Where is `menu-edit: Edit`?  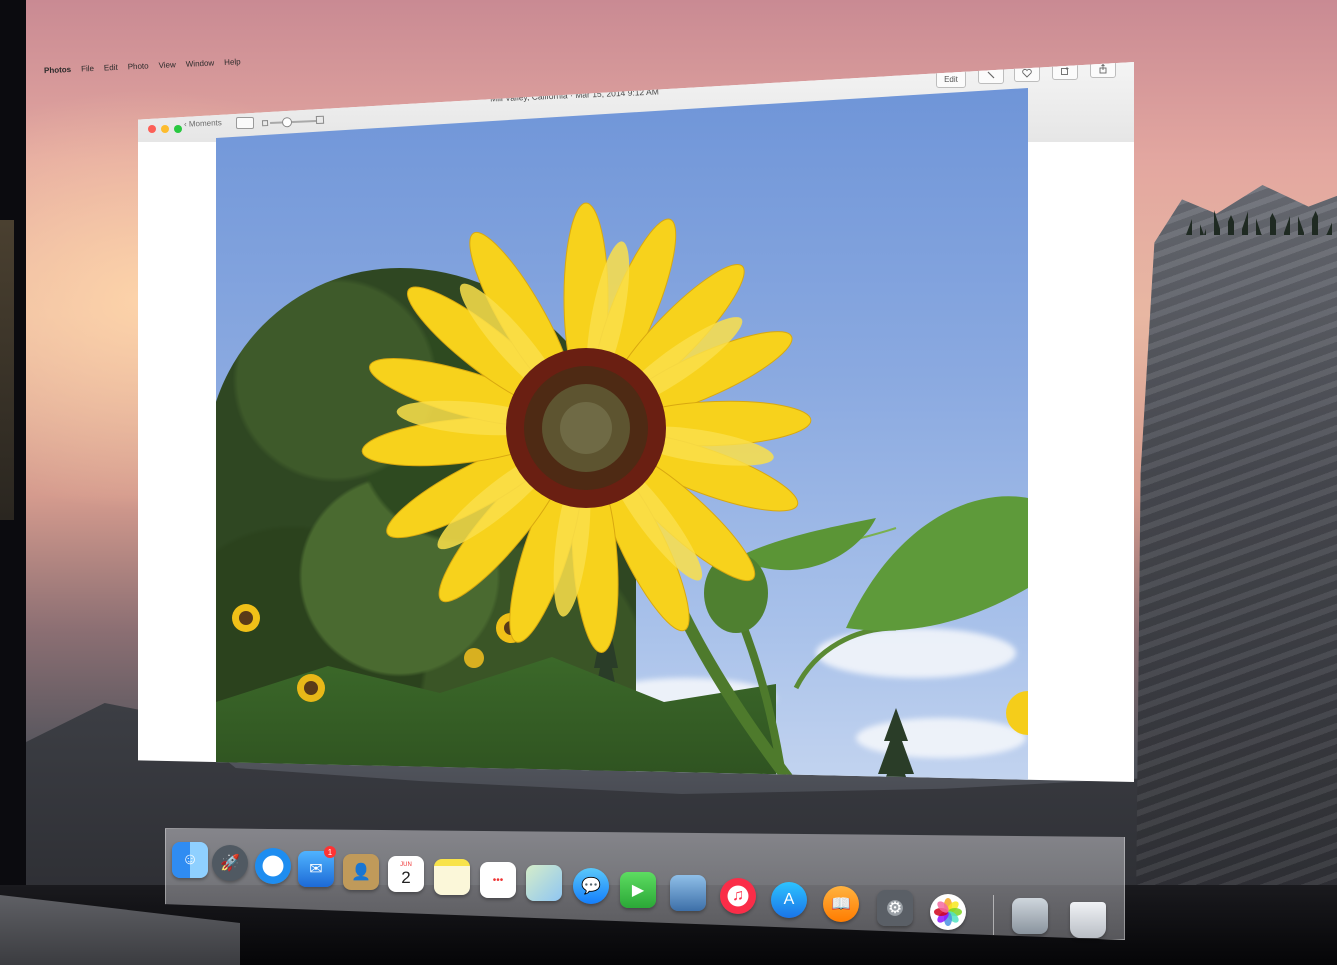
menu-edit: Edit is located at coordinates (111, 67).